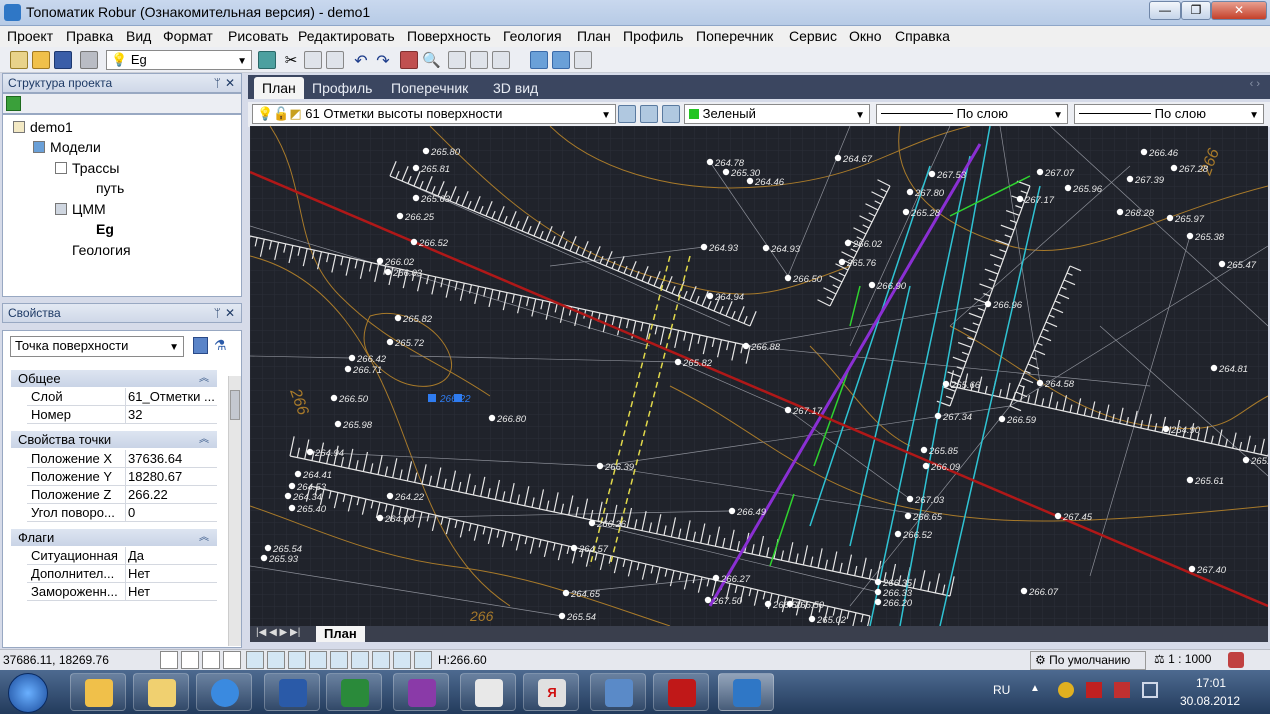  I want to click on redo-icon: ↷, so click(383, 60).